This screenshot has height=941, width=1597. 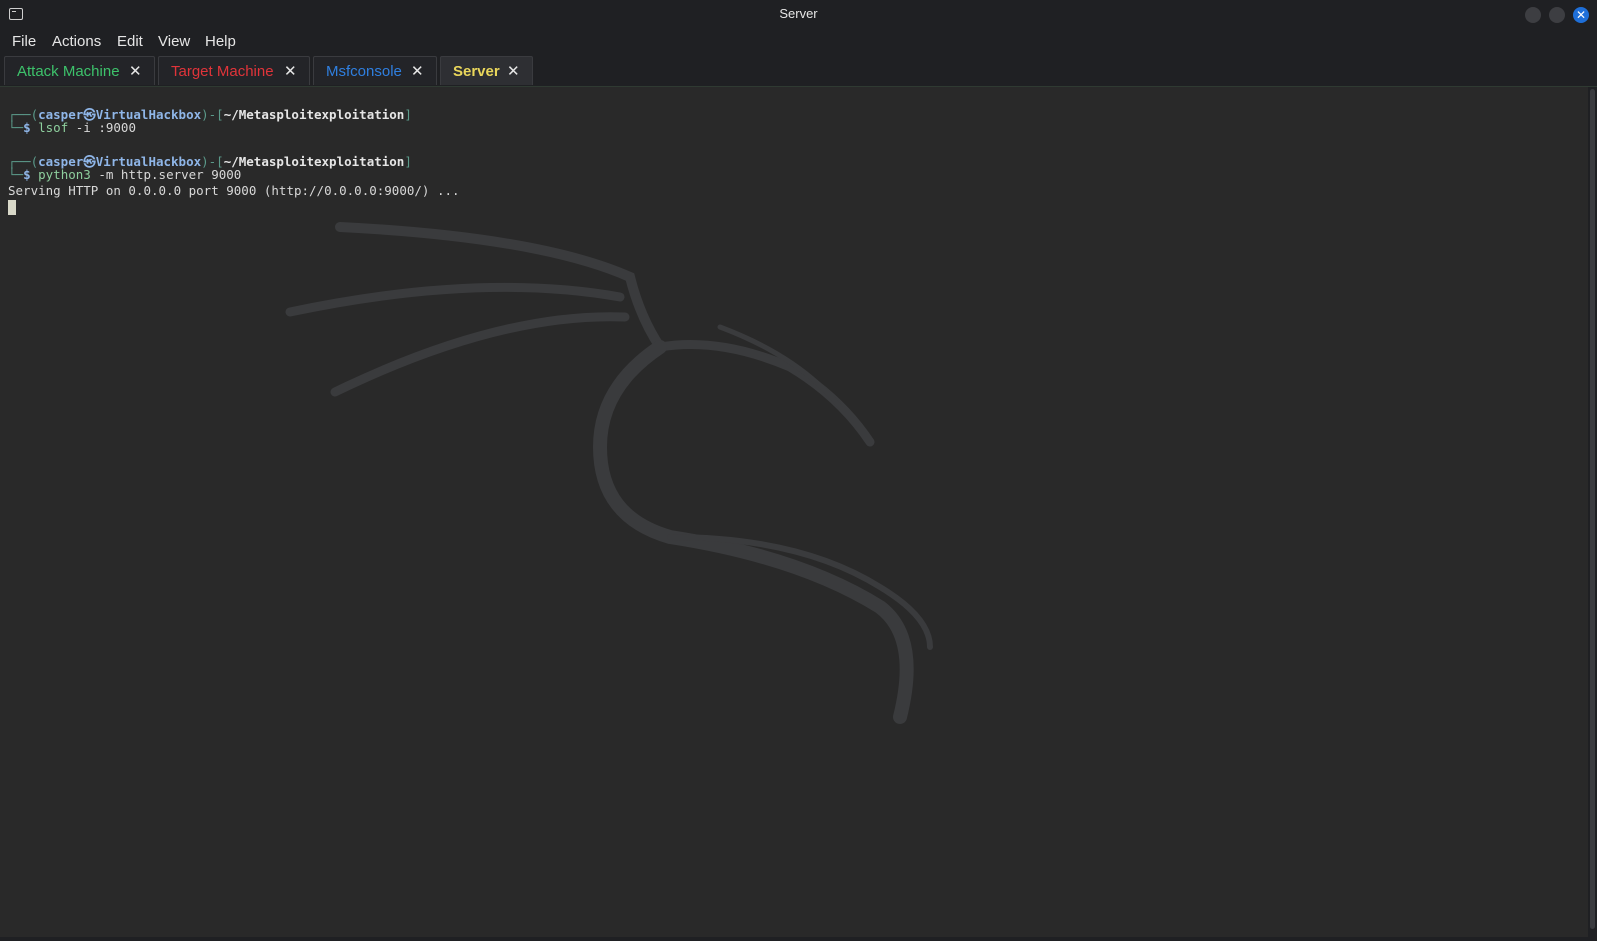 What do you see at coordinates (76, 41) in the screenshot?
I see `menu-actions: Actions` at bounding box center [76, 41].